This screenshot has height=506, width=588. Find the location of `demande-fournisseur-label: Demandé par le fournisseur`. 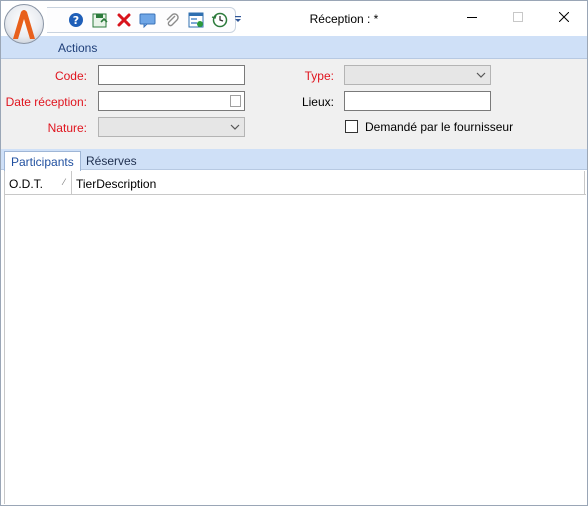

demande-fournisseur-label: Demandé par le fournisseur is located at coordinates (439, 127).